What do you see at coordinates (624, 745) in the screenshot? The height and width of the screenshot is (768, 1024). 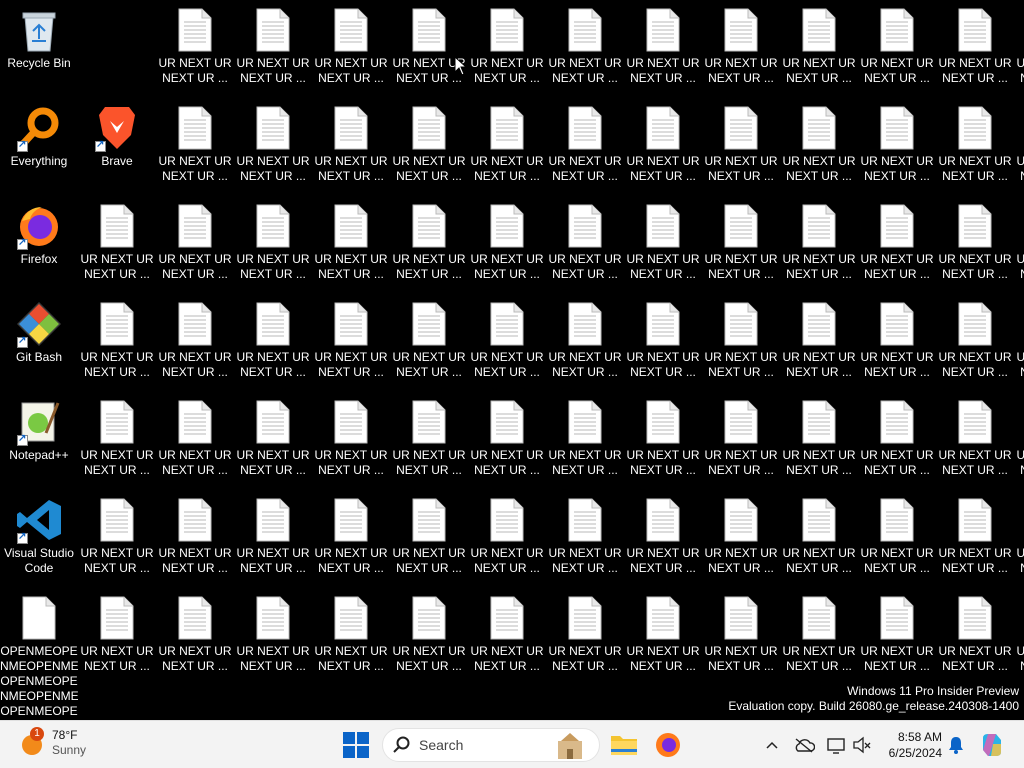 I see `file-explorer-button` at bounding box center [624, 745].